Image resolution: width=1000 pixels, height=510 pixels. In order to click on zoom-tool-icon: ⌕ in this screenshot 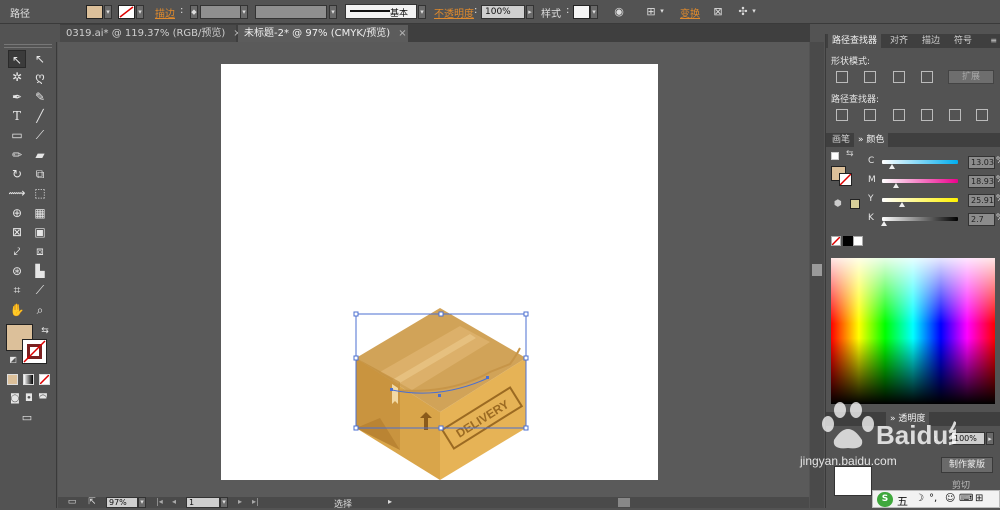, I will do `click(40, 310)`.